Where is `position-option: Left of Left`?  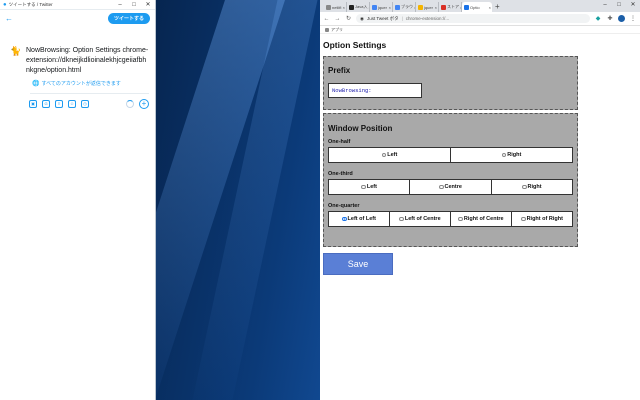 position-option: Left of Left is located at coordinates (359, 219).